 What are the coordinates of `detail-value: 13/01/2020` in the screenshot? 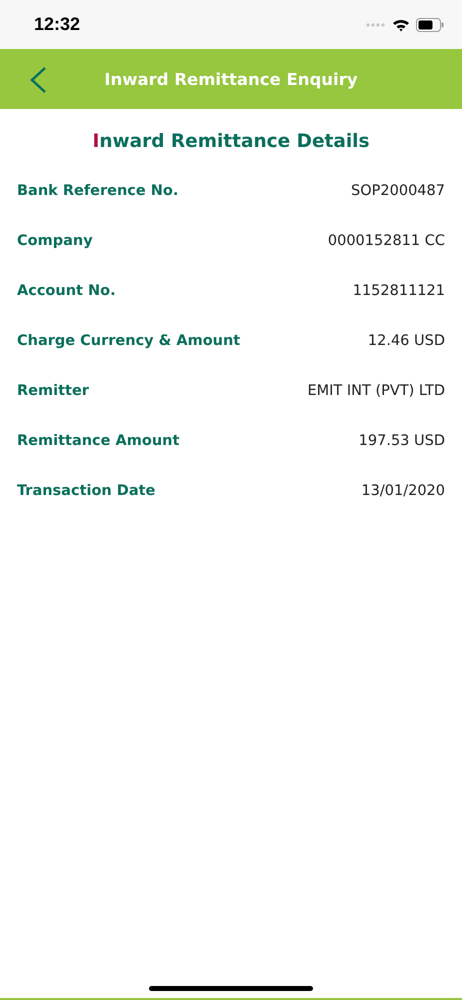 It's located at (403, 491).